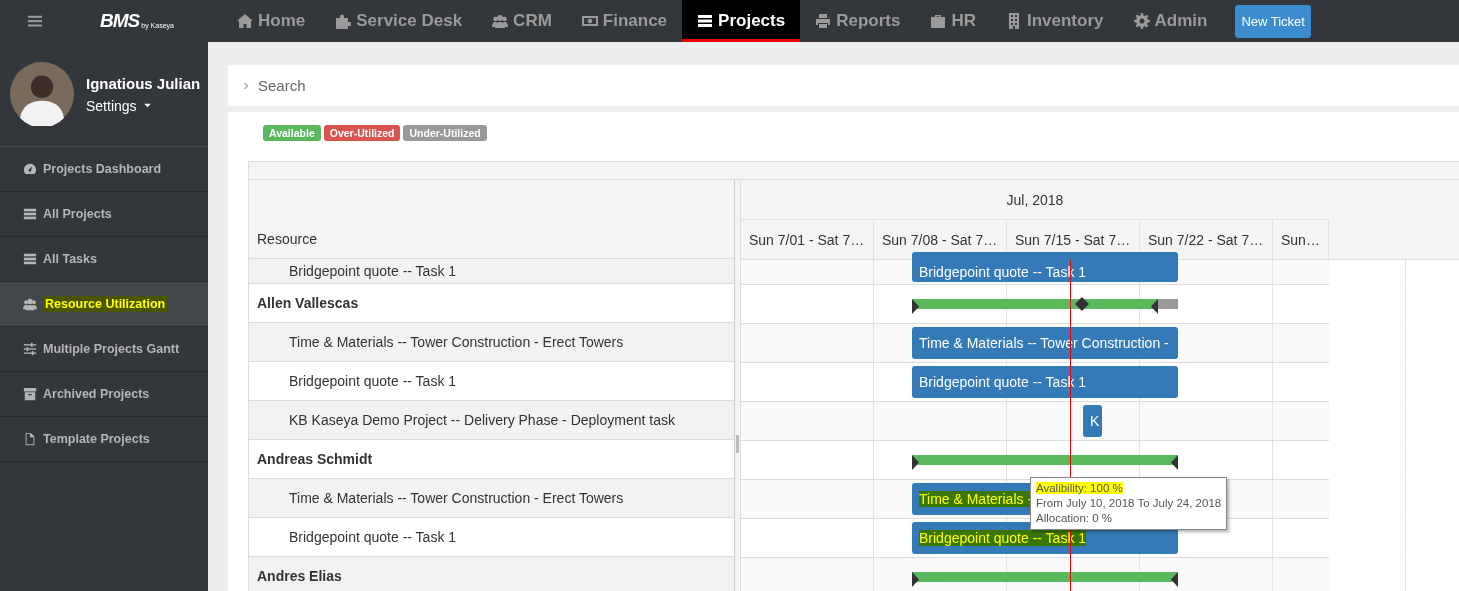 The width and height of the screenshot is (1459, 591). I want to click on tooltip-text: Avalibility: 100 %, so click(1079, 488).